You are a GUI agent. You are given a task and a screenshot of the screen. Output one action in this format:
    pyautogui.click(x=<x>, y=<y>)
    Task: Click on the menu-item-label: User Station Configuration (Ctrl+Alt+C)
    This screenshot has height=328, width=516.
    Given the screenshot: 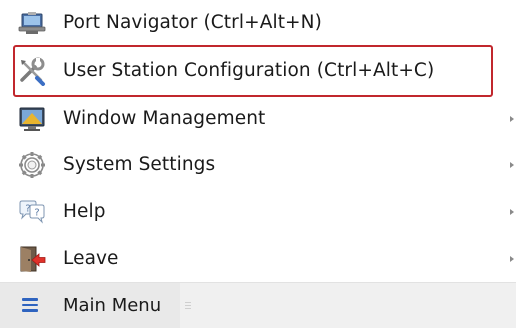 What is the action you would take?
    pyautogui.click(x=249, y=70)
    